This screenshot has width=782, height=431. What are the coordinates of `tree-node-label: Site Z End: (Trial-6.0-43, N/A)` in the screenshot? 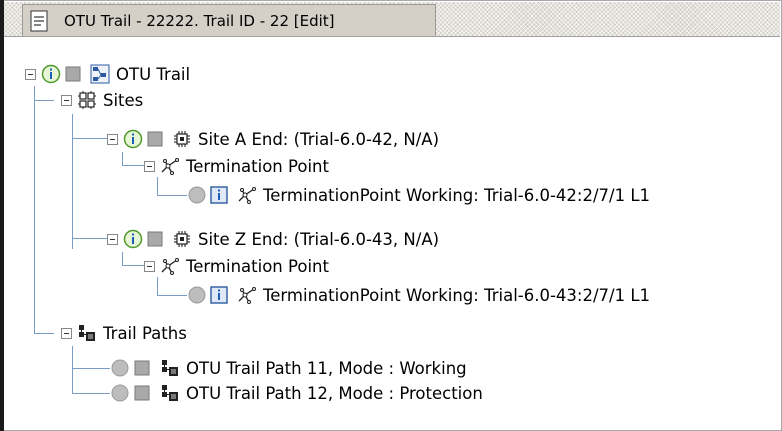 It's located at (319, 239).